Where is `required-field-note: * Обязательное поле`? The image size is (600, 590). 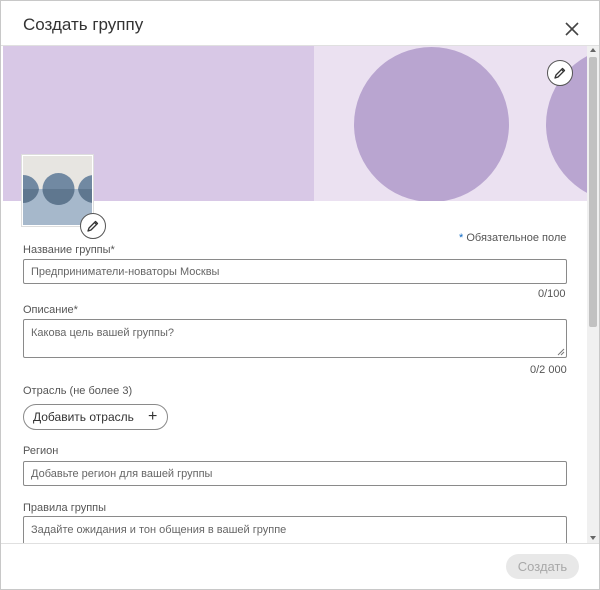
required-field-note: * Обязательное поле is located at coordinates (512, 238).